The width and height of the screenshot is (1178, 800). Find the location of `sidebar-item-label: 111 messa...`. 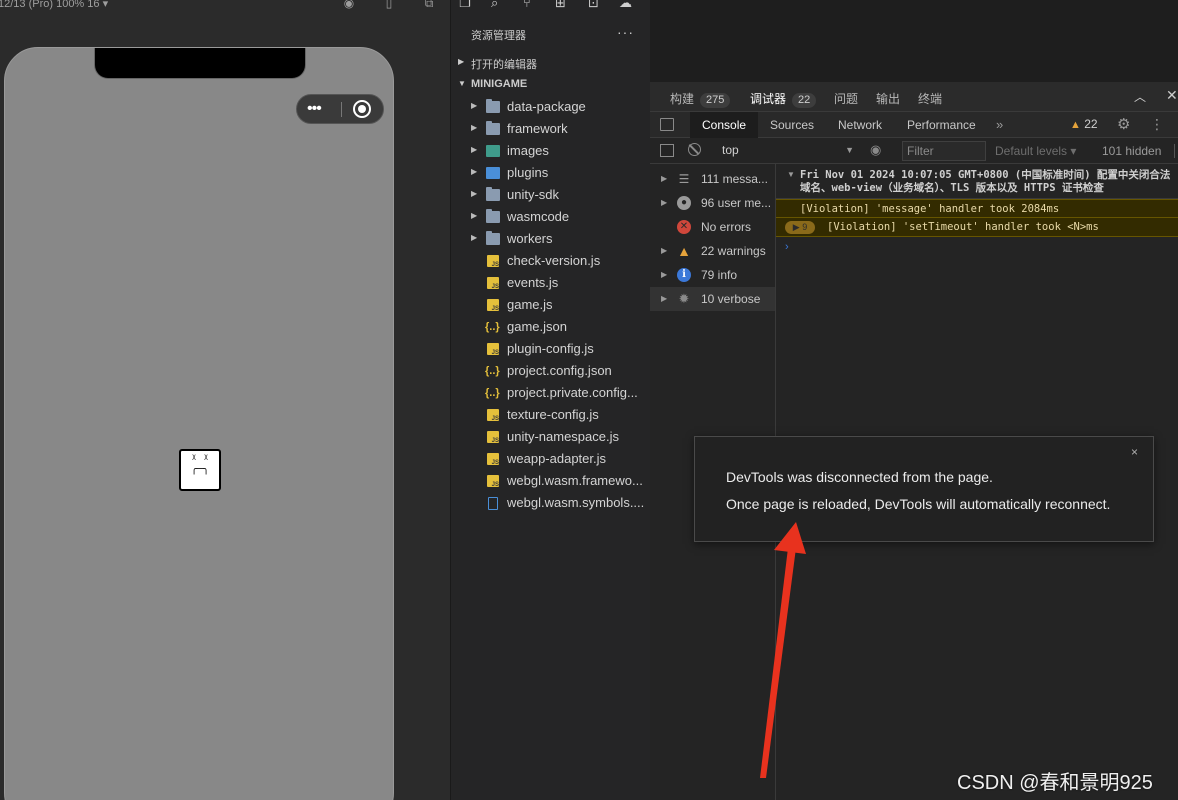

sidebar-item-label: 111 messa... is located at coordinates (734, 179).